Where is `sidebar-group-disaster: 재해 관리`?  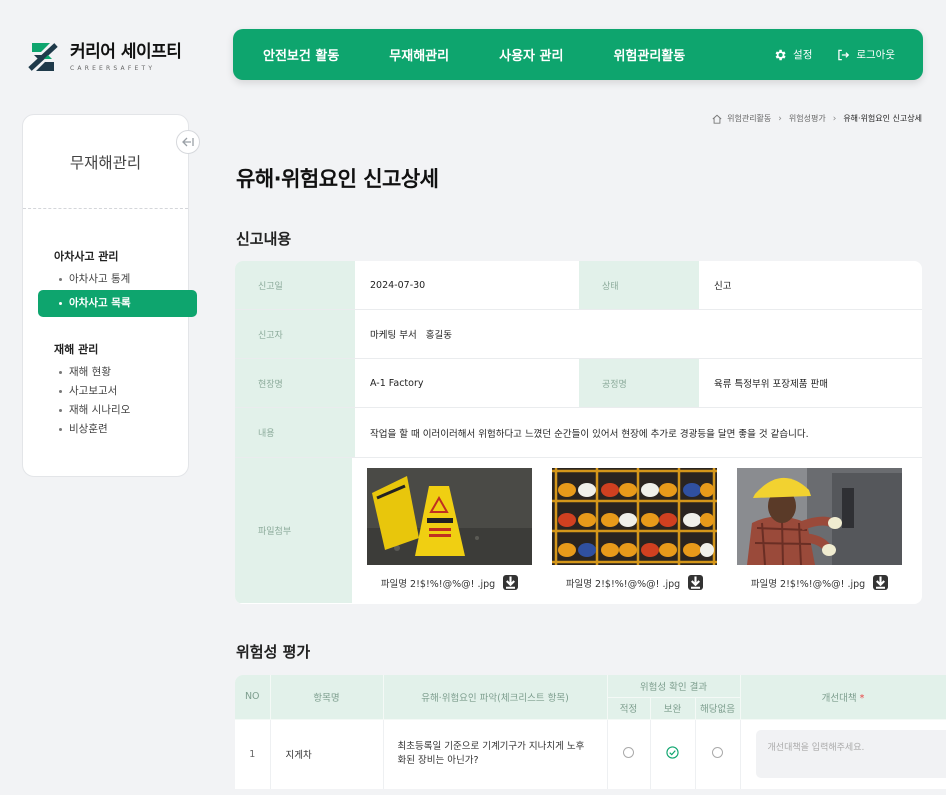
sidebar-group-disaster: 재해 관리 is located at coordinates (76, 349).